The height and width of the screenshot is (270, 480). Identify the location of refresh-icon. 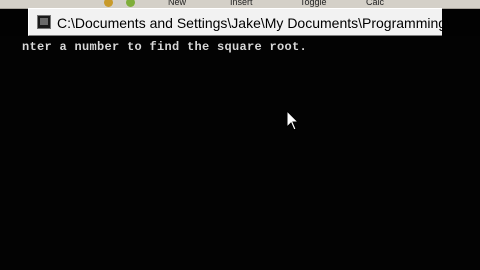
(130, 3).